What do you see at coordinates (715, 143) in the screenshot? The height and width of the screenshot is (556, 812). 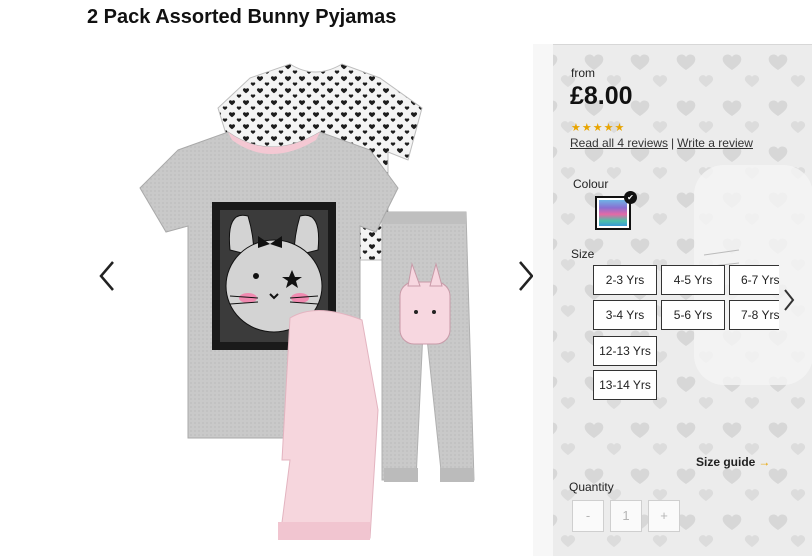 I see `write-review-link: Write a review` at bounding box center [715, 143].